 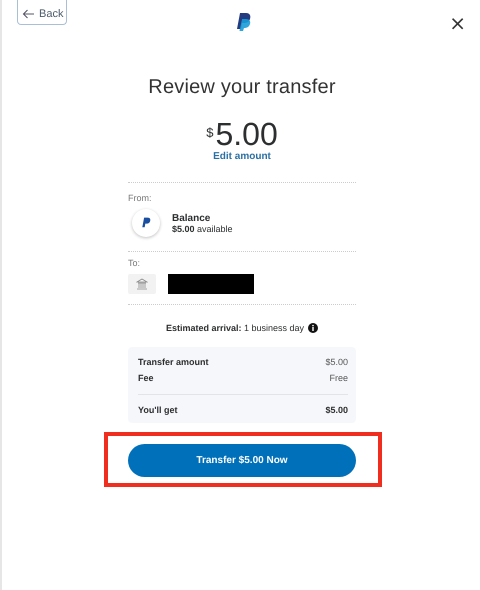 What do you see at coordinates (42, 12) in the screenshot?
I see `back-button: Back` at bounding box center [42, 12].